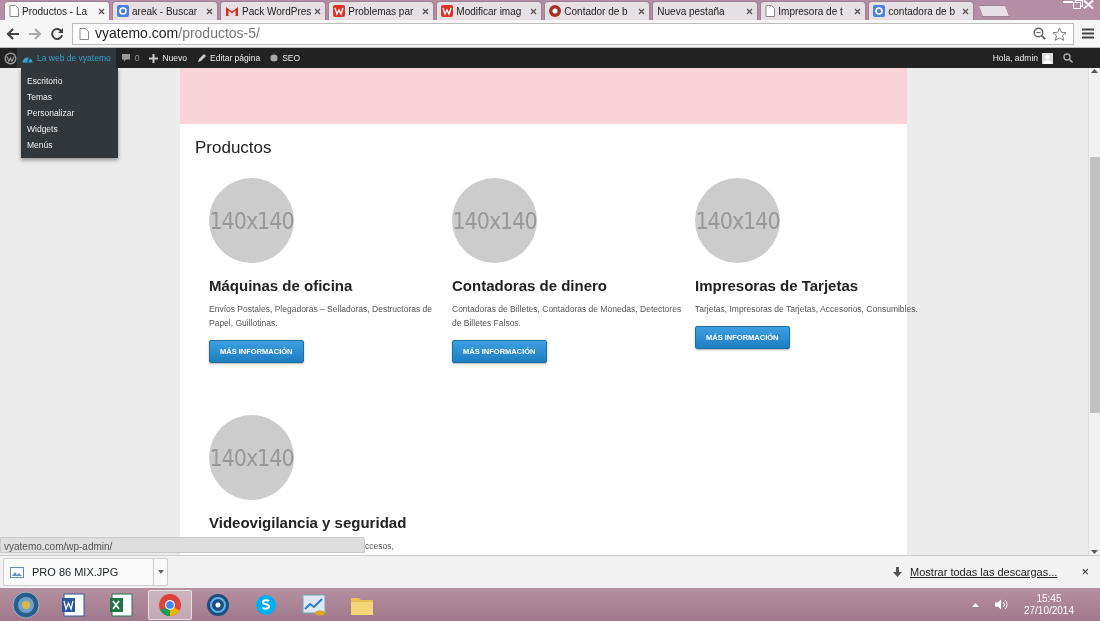 The image size is (1100, 621). I want to click on clock-time: 15:45, so click(1049, 598).